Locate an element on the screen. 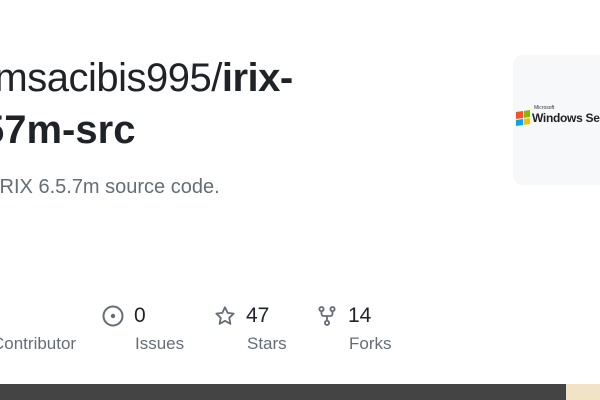 The height and width of the screenshot is (400, 600). stat-issues: 0 Issues is located at coordinates (143, 328).